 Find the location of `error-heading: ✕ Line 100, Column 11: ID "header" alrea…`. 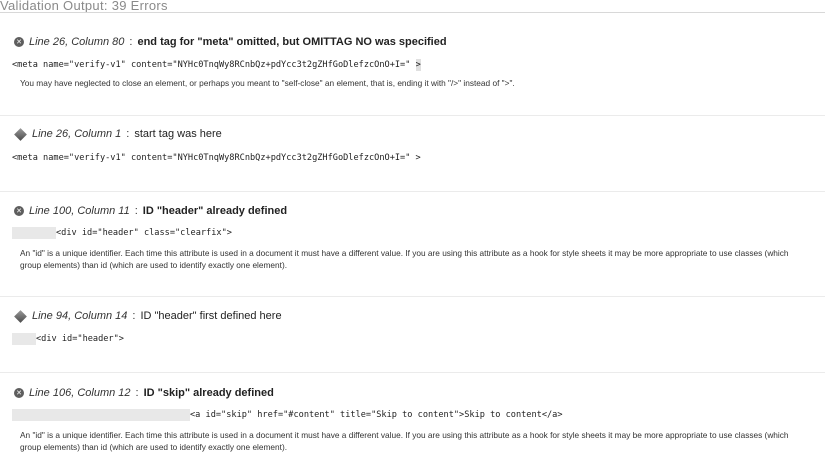

error-heading: ✕ Line 100, Column 11: ID "header" alrea… is located at coordinates (150, 211).